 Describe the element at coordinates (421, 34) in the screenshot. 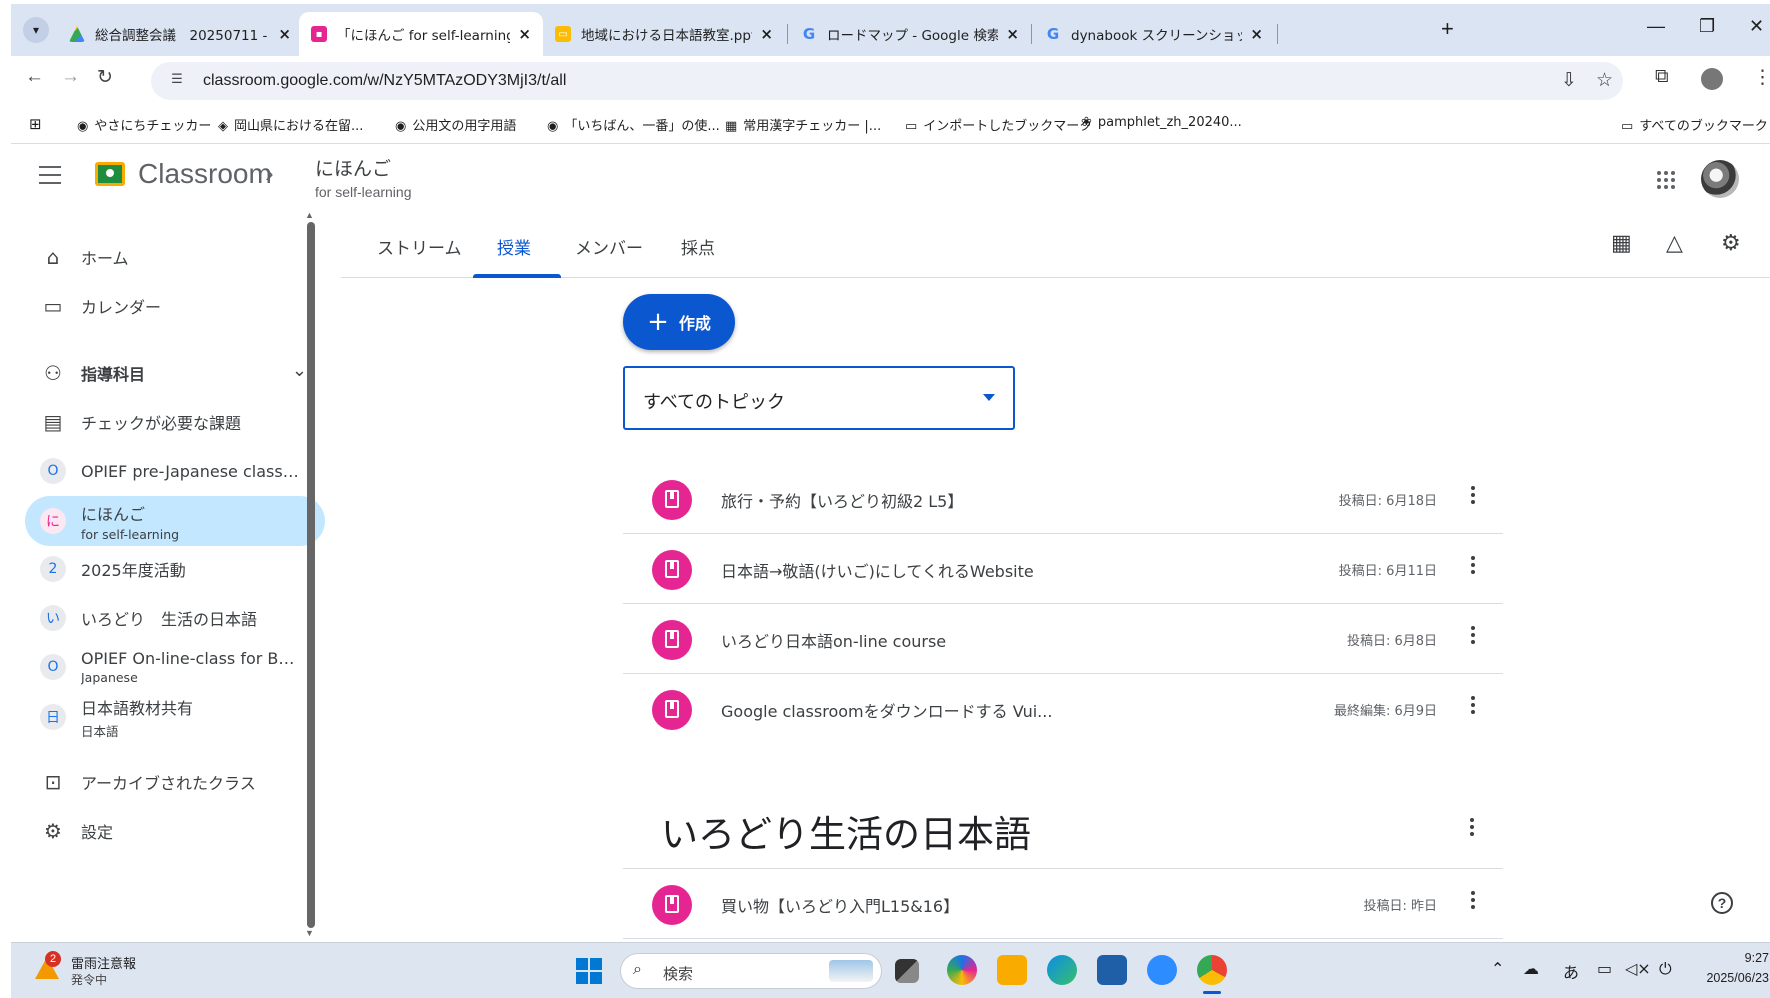

I see `browser-tab-classroom: ▪ 「にほんご for self-learning」の授業 ×` at that location.